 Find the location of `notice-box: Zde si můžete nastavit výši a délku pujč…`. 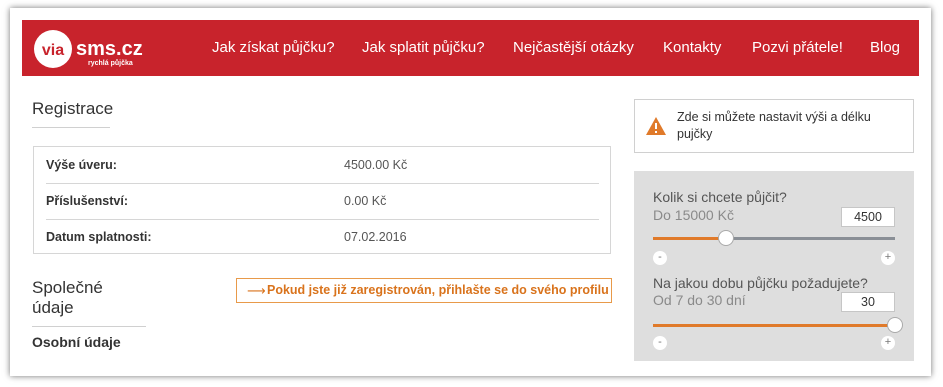

notice-box: Zde si můžete nastavit výši a délku pujč… is located at coordinates (774, 126).